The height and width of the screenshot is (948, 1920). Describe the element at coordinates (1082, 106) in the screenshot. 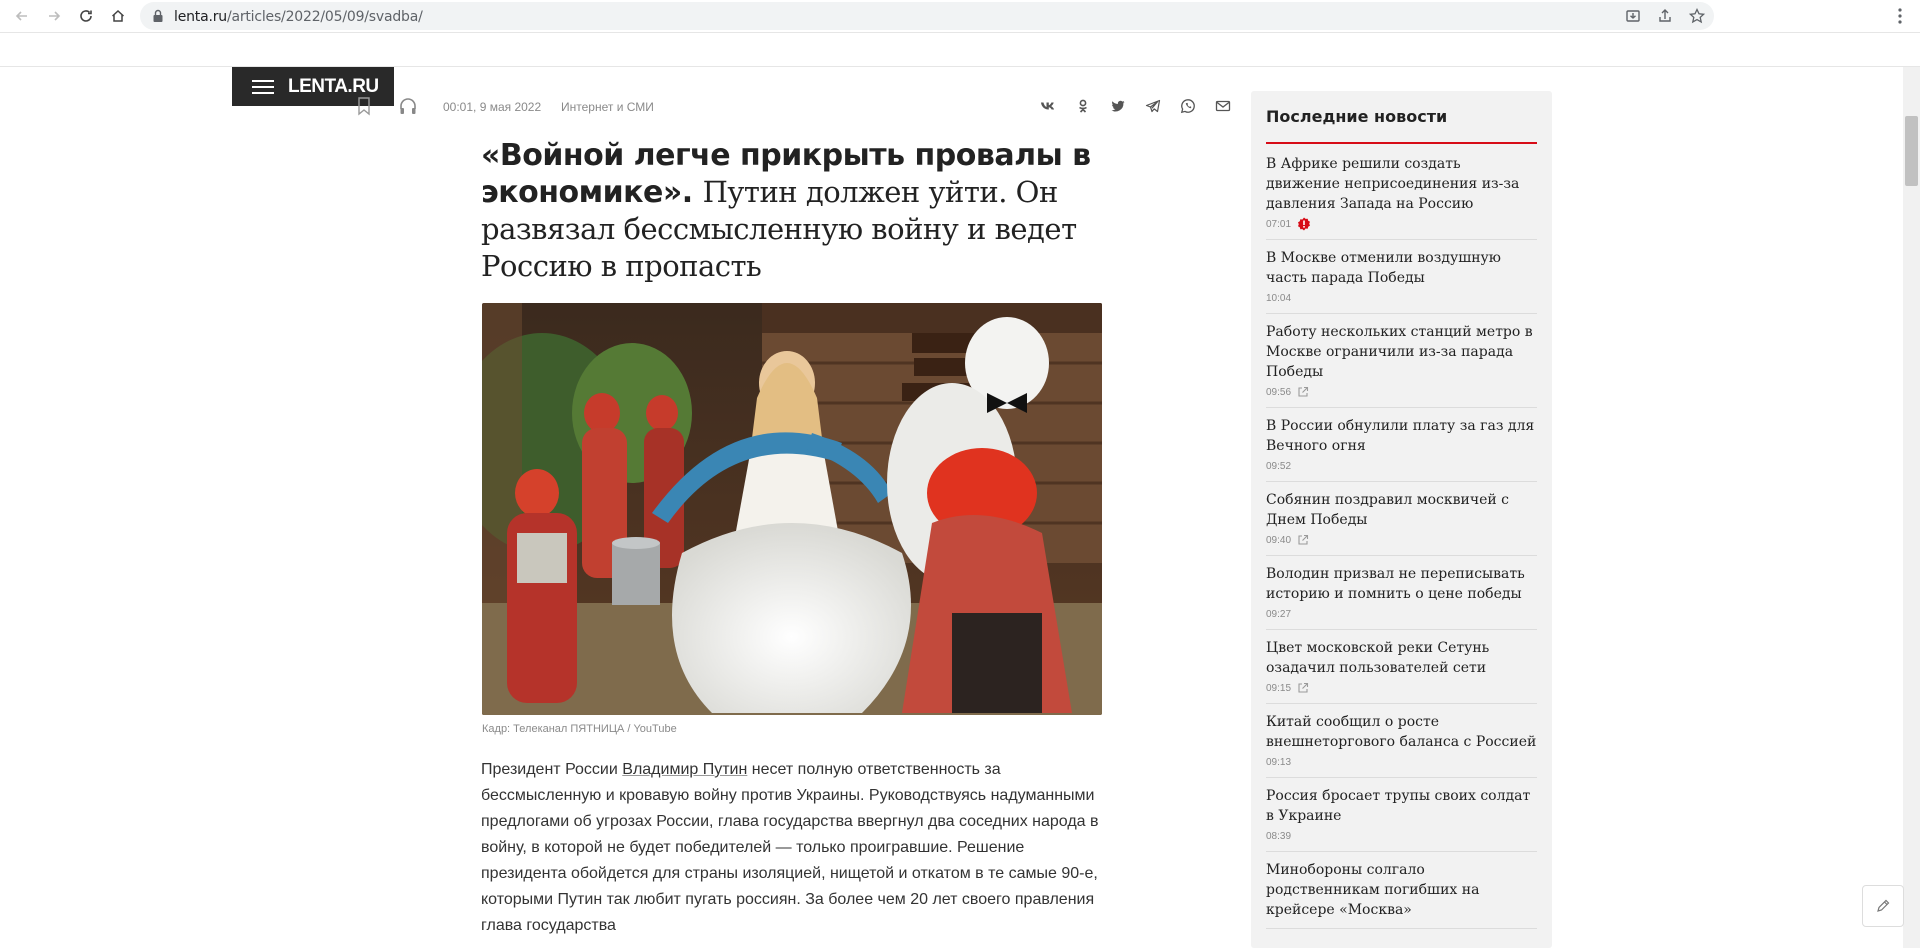

I see `odnoklassniki-icon` at that location.